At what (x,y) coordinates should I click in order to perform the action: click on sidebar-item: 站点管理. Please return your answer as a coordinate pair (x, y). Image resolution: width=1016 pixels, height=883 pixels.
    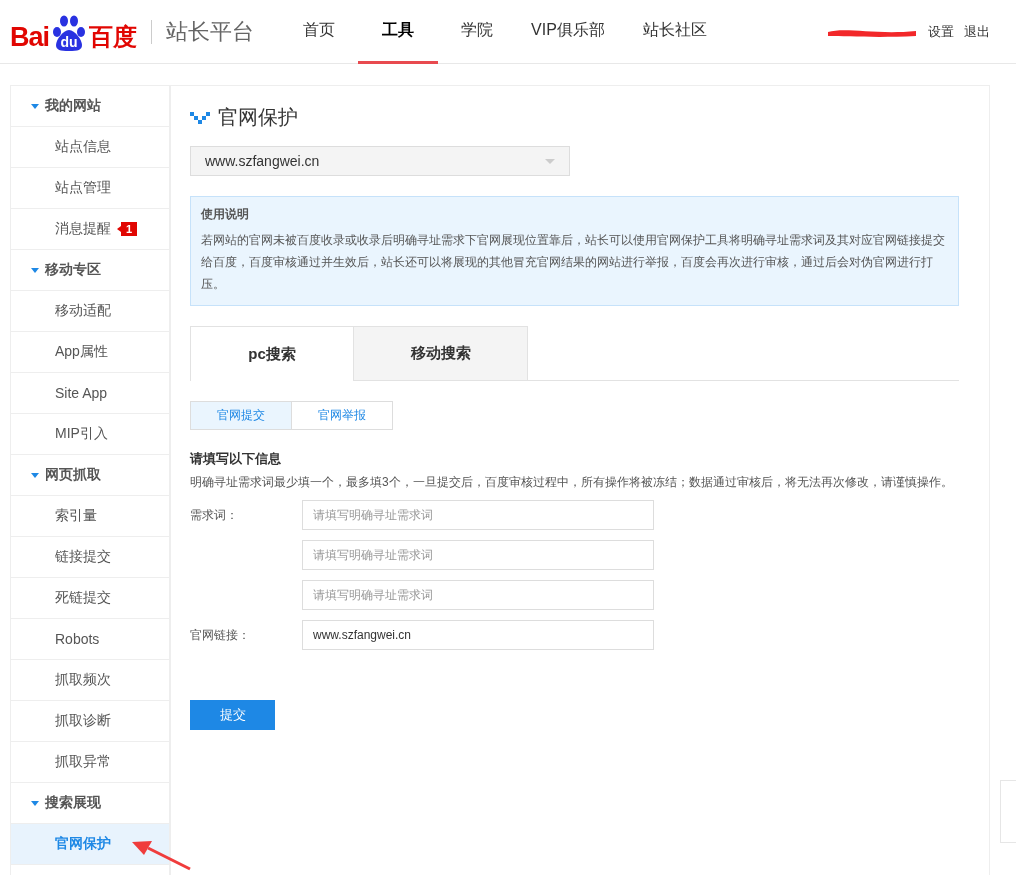
    Looking at the image, I should click on (90, 188).